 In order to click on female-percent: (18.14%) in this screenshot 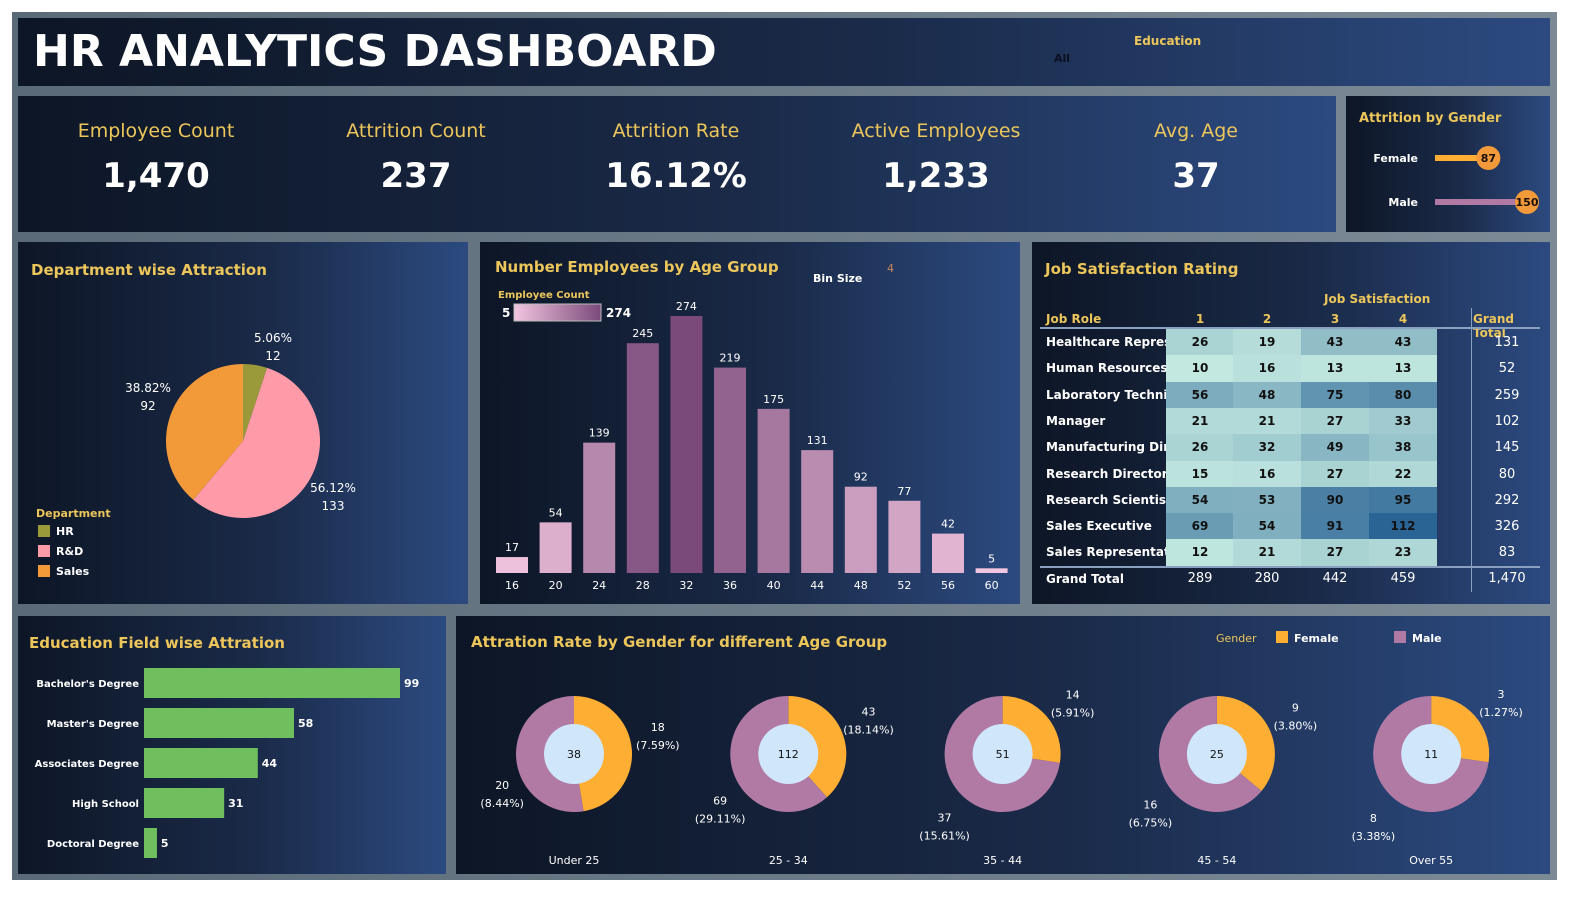, I will do `click(868, 729)`.